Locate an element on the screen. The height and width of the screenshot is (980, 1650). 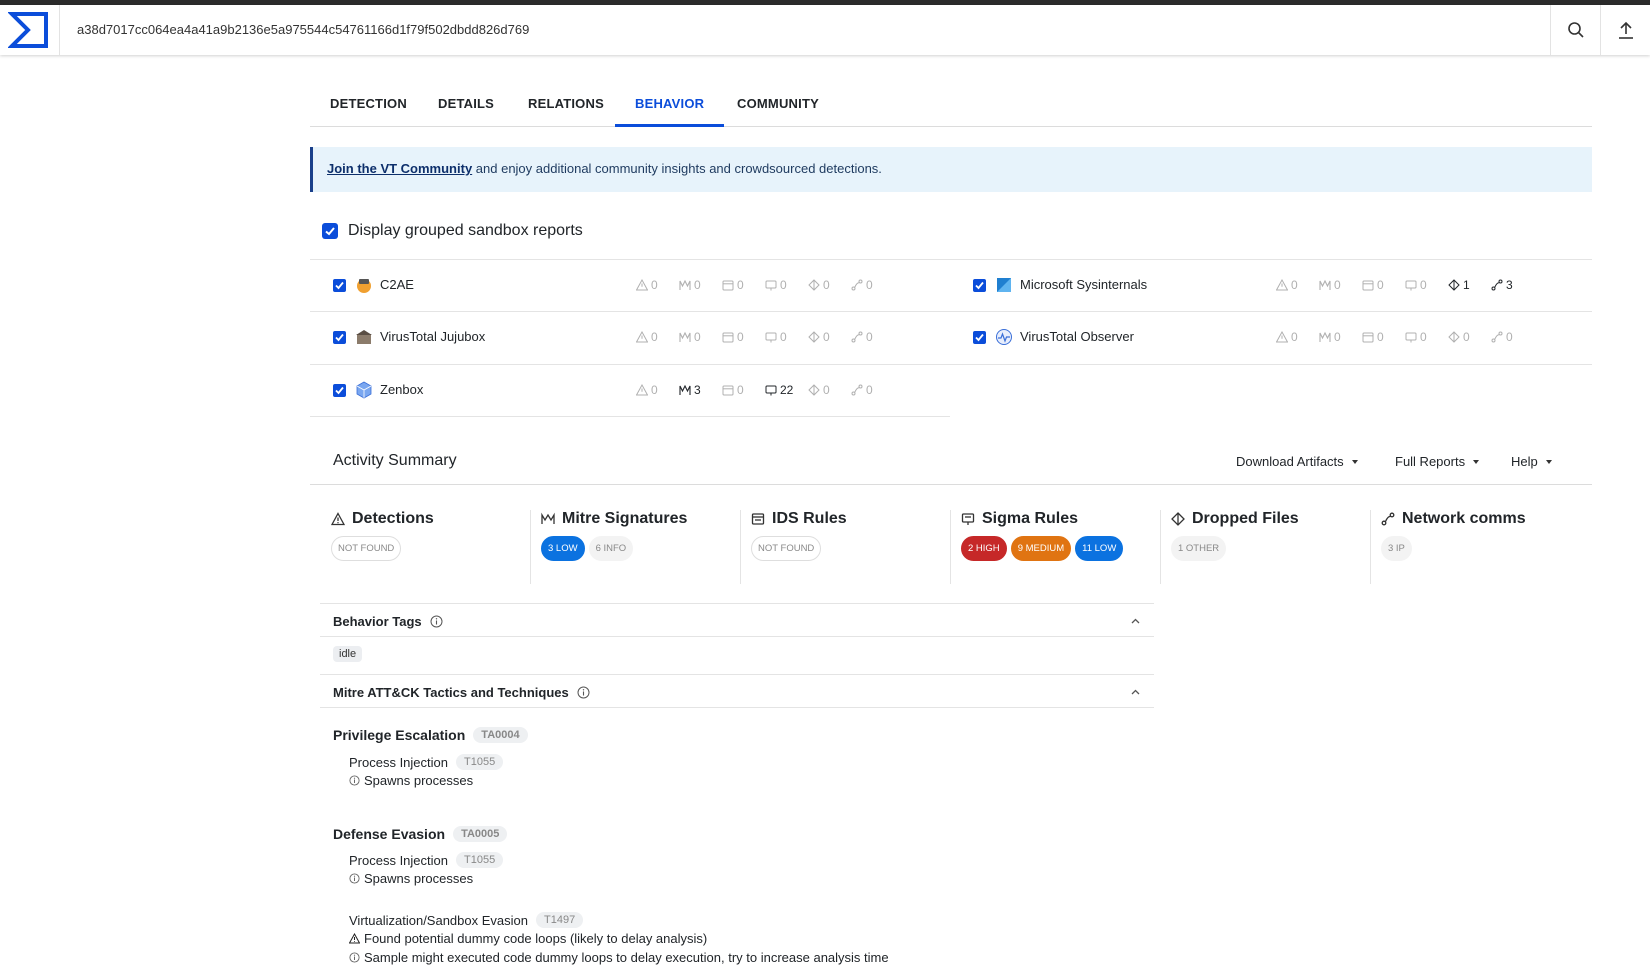
sigma-stat: 22 is located at coordinates (779, 390).